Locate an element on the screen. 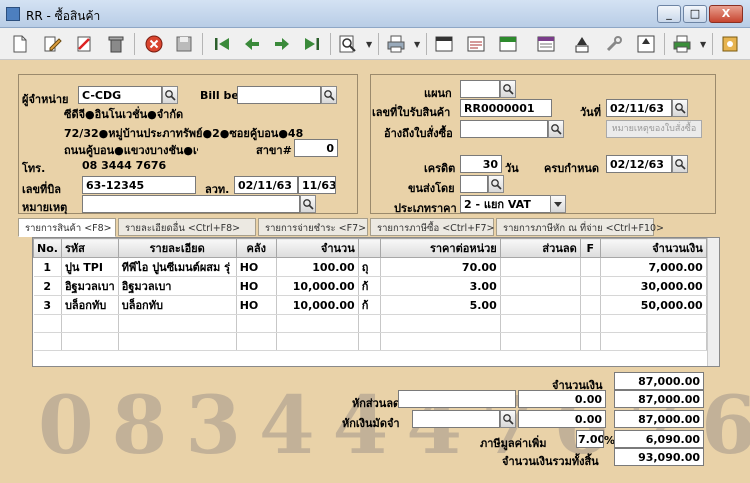 This screenshot has width=750, height=483. phone-value: 08 3444 7676 is located at coordinates (124, 165).